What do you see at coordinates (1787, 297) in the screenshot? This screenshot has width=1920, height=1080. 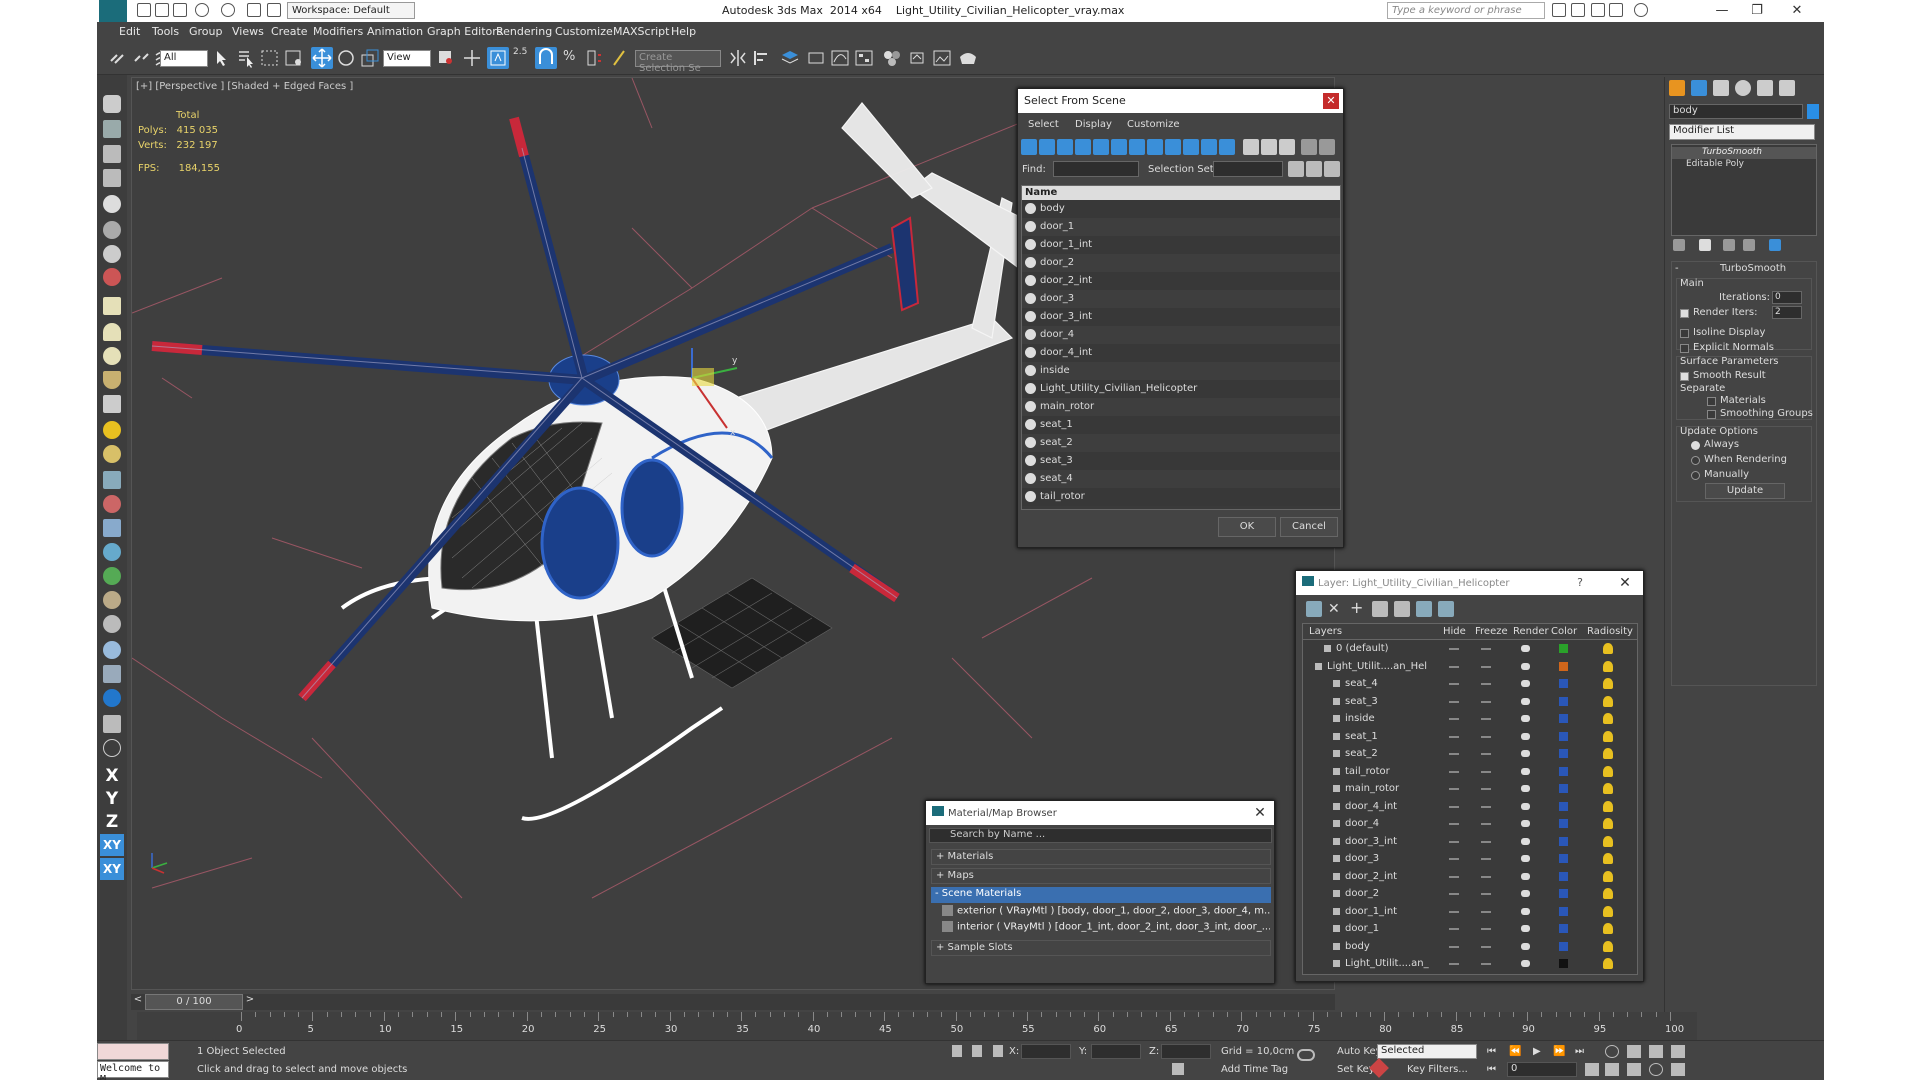 I see `iterations-spinner: 0` at bounding box center [1787, 297].